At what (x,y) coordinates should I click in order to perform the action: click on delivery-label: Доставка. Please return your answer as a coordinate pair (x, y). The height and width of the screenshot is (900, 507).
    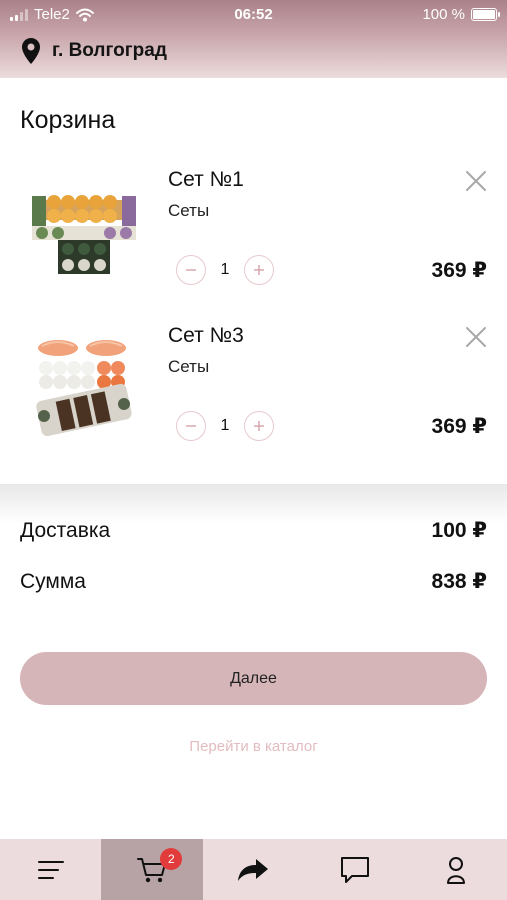
    Looking at the image, I should click on (65, 530).